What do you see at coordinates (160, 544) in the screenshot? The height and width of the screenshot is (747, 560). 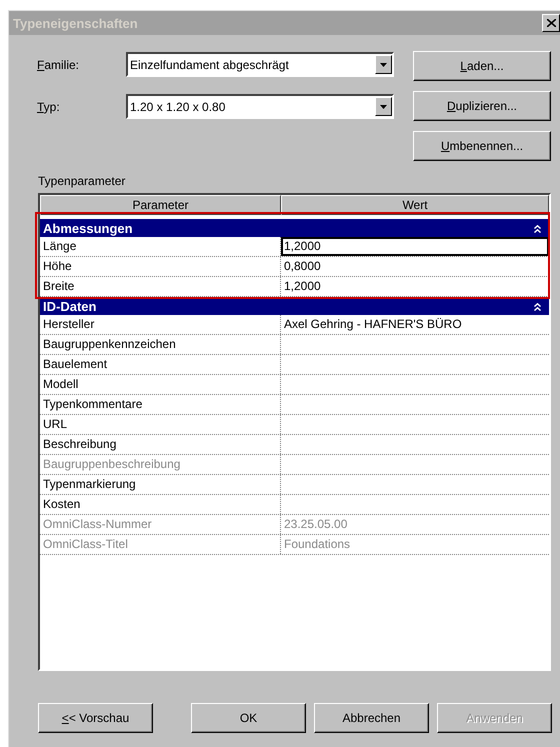 I see `table-cell: OmniClass-Titel` at bounding box center [160, 544].